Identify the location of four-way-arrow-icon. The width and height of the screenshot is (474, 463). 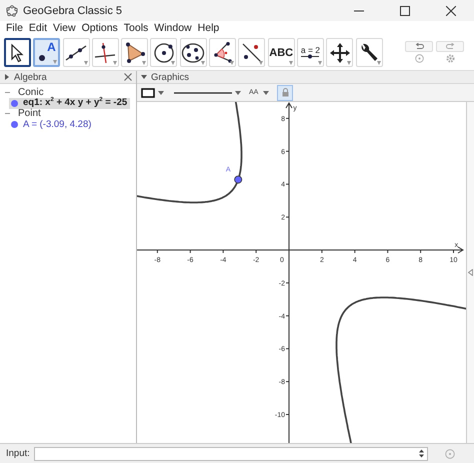
(339, 53).